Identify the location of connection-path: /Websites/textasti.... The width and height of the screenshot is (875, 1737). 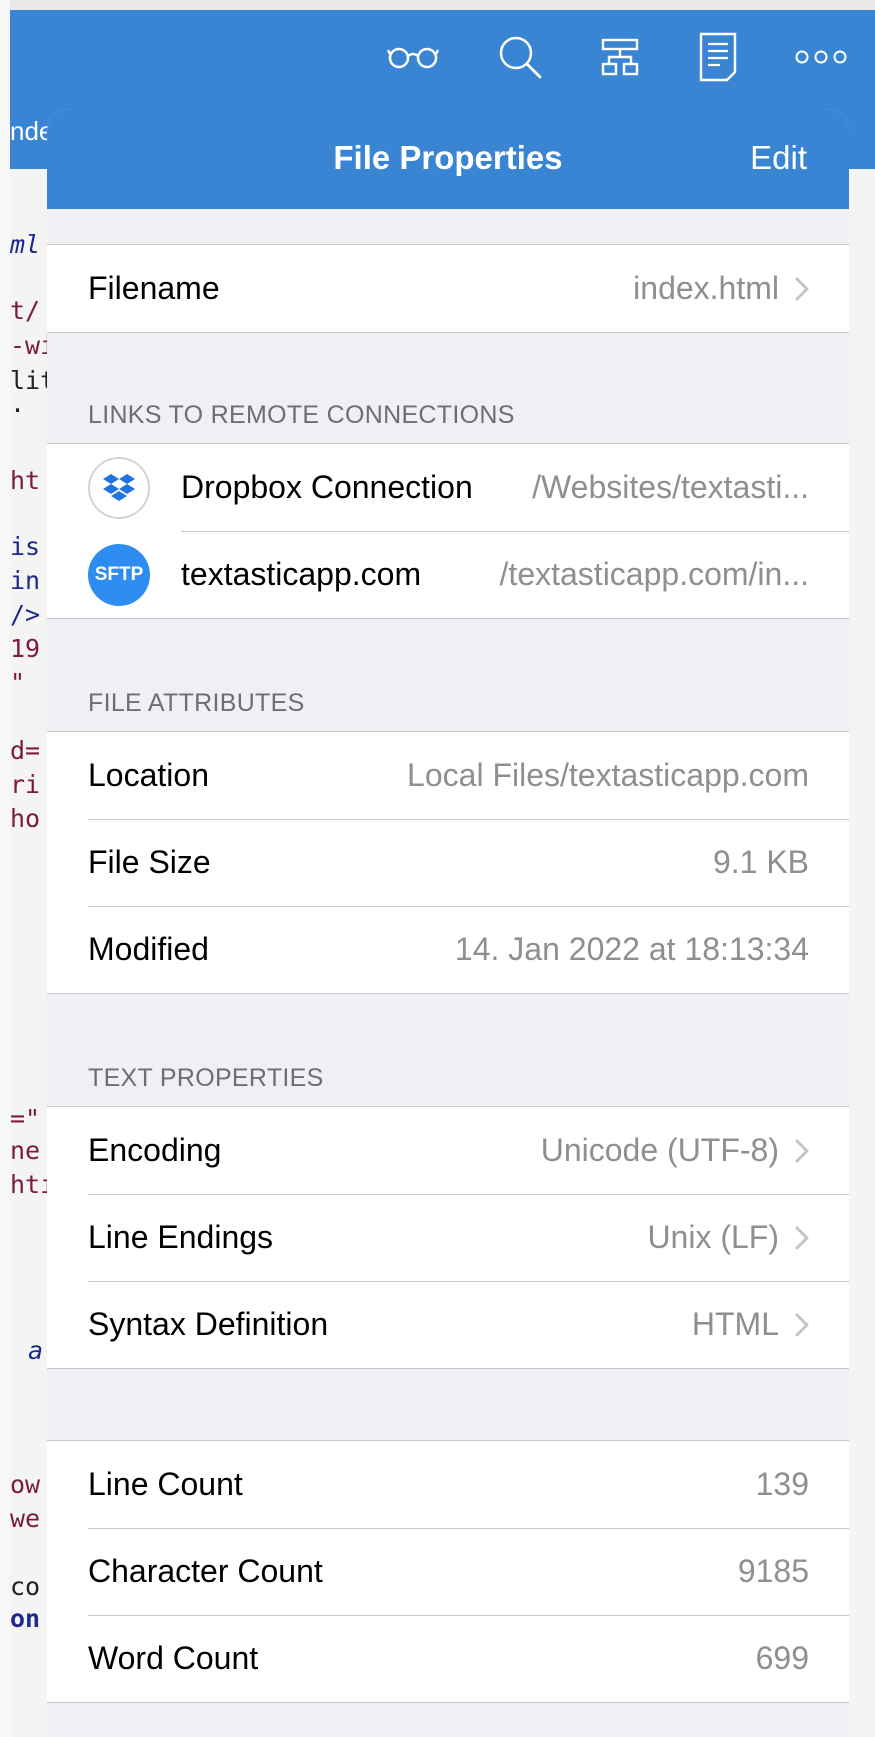
(670, 487).